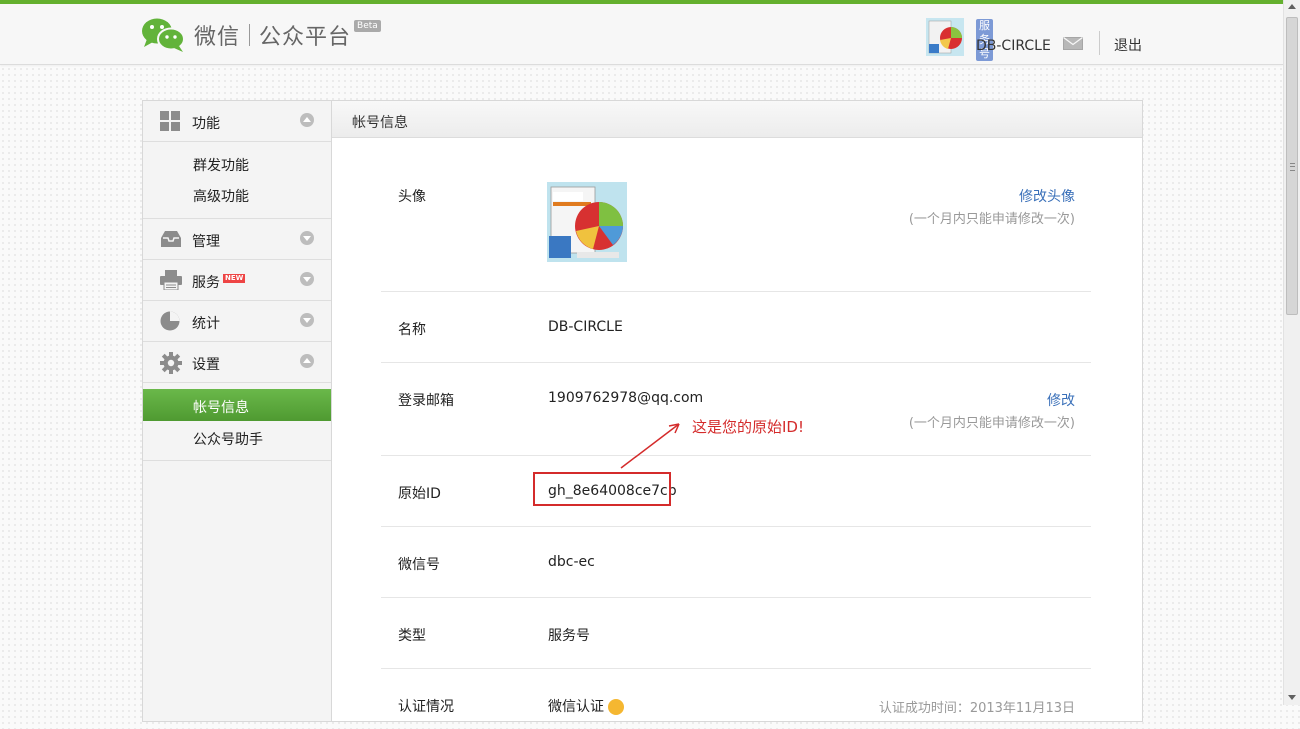 This screenshot has width=1300, height=729. I want to click on annotation-arrow-icon, so click(650, 446).